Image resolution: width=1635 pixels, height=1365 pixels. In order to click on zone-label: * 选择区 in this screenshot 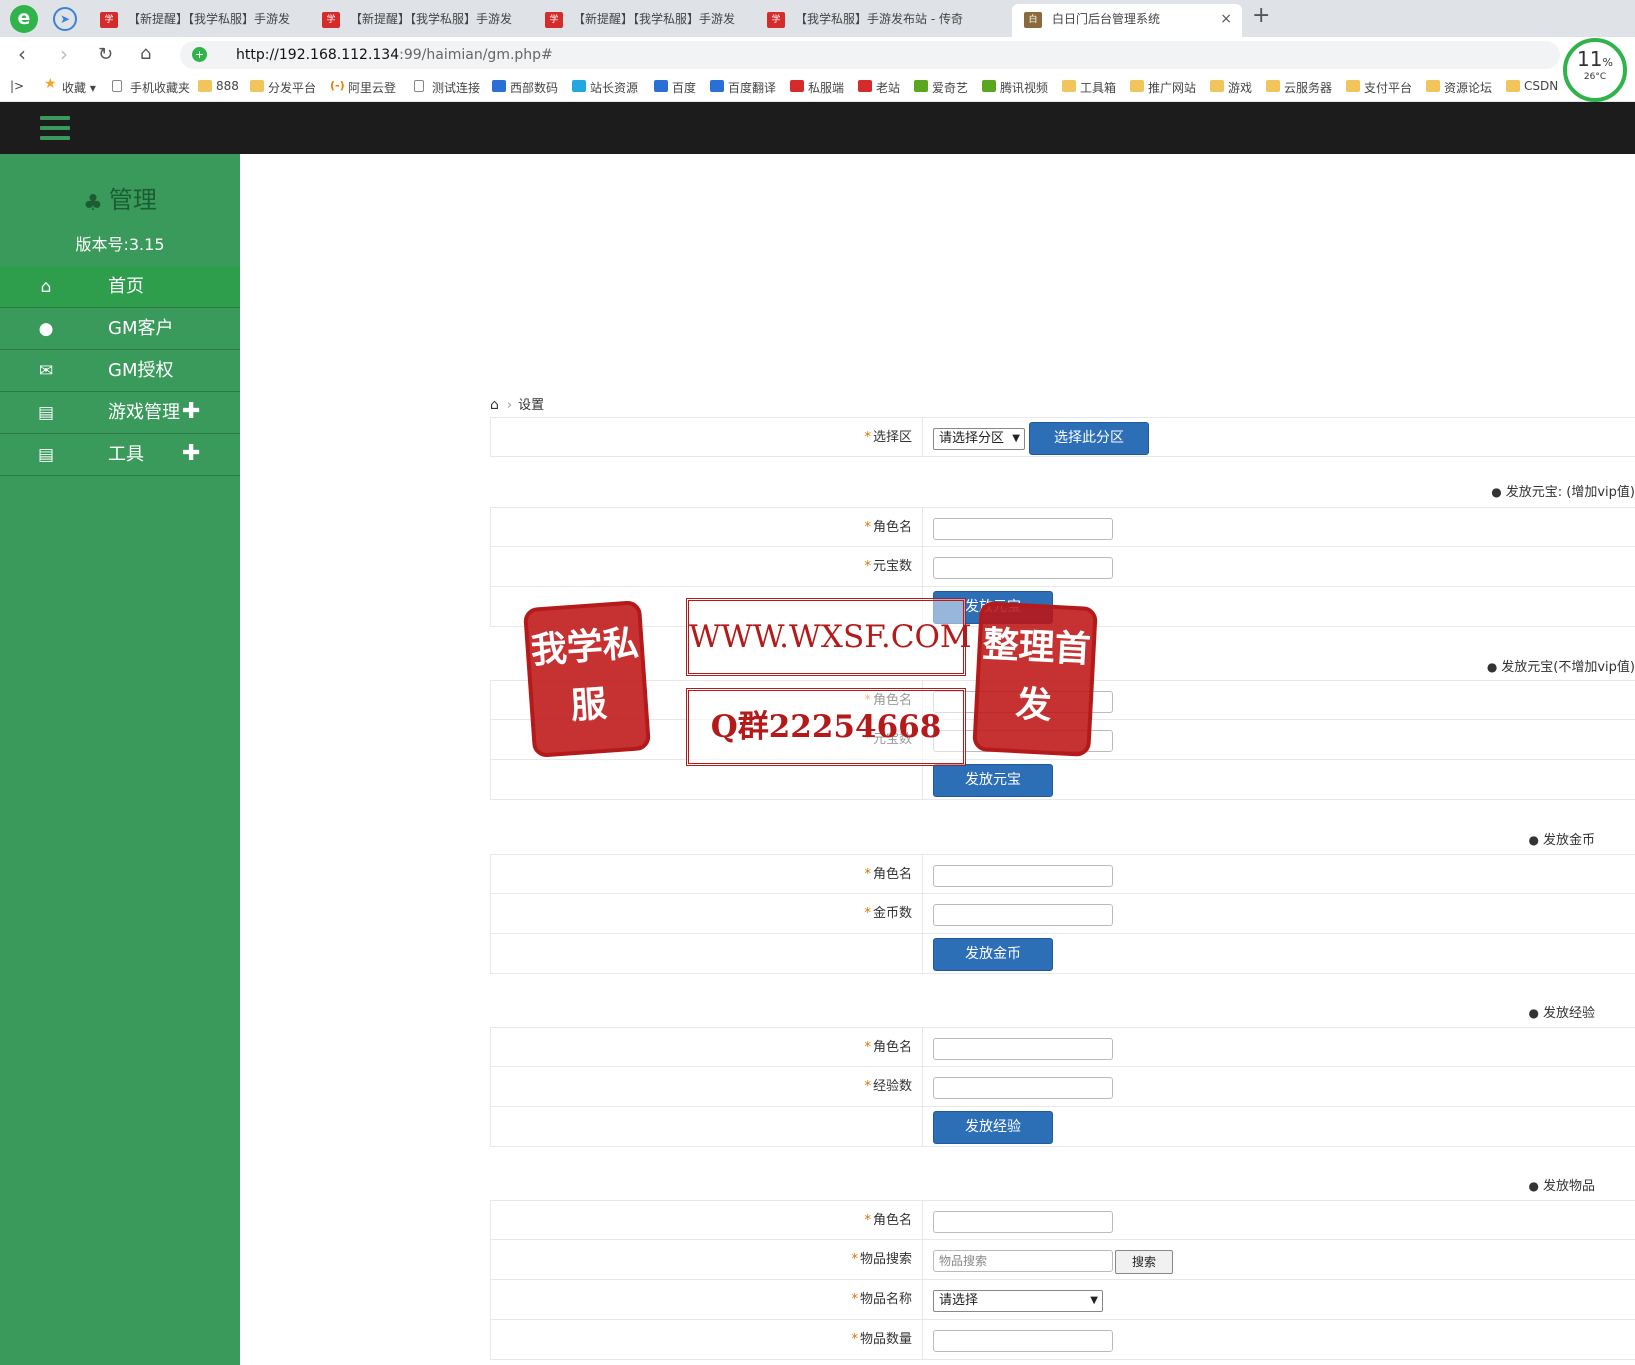, I will do `click(707, 437)`.